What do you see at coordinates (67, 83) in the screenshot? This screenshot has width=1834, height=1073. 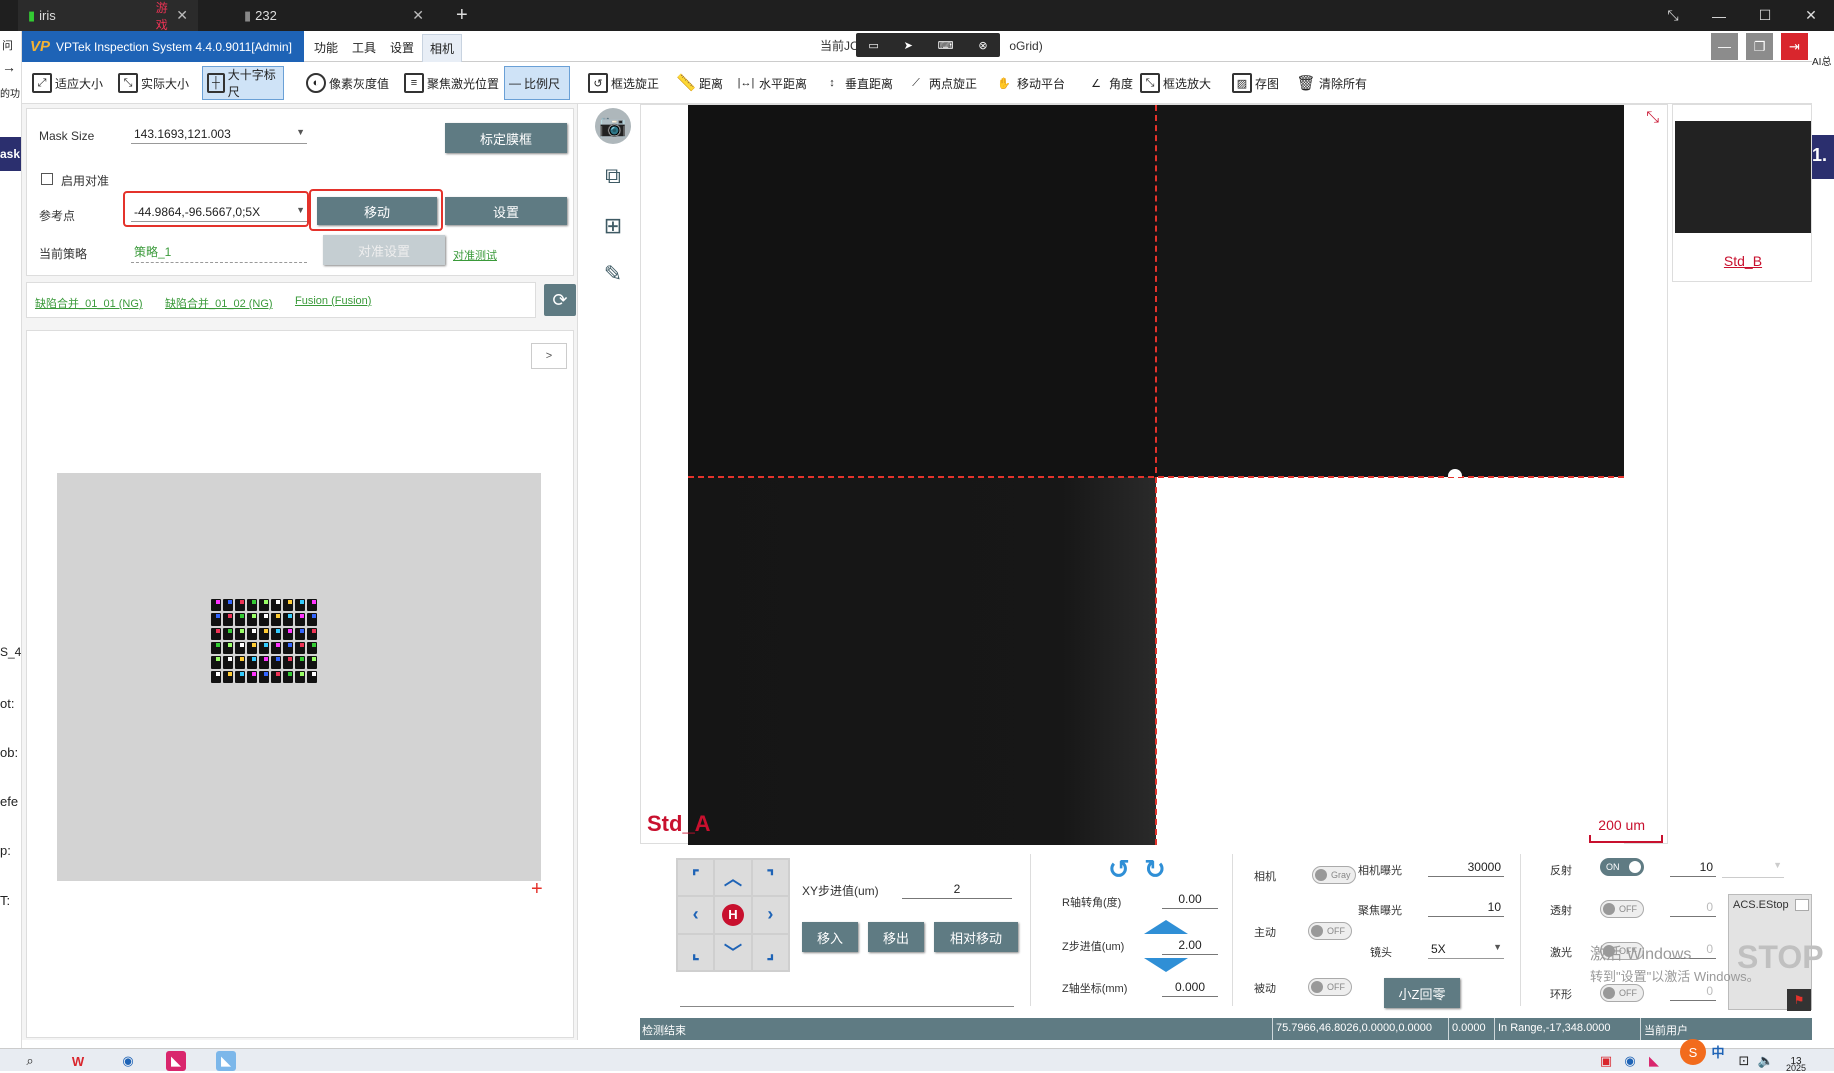 I see `tool-fit: ⤢ 适应大小` at bounding box center [67, 83].